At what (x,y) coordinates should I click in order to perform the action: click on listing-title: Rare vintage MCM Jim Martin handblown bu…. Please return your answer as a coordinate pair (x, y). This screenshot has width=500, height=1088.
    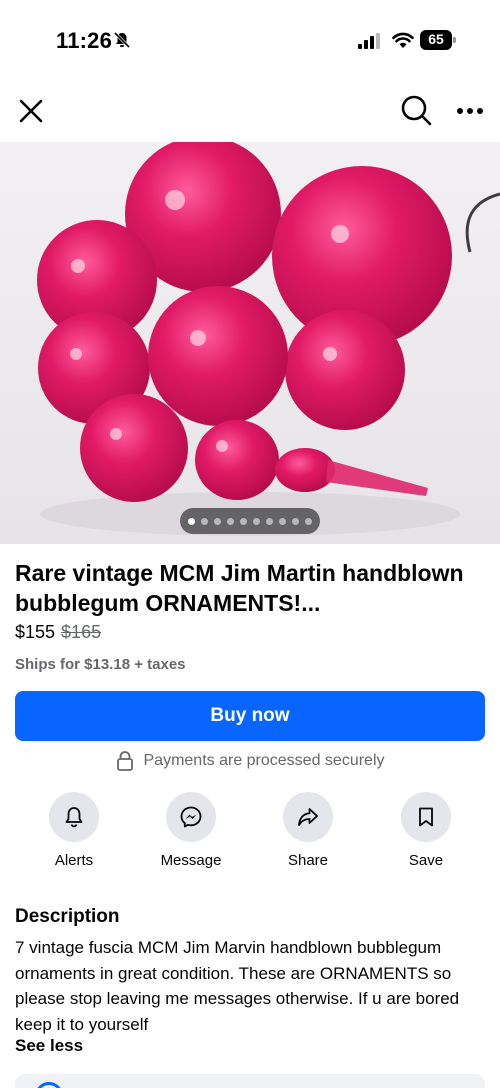
    Looking at the image, I should click on (239, 588).